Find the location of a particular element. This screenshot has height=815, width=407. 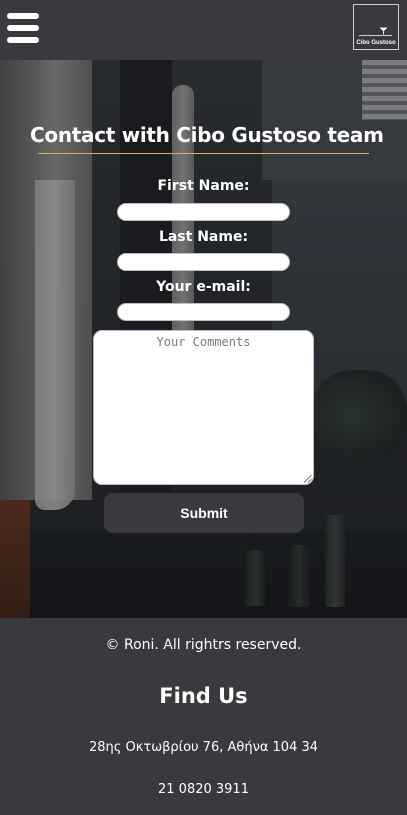

email-field is located at coordinates (203, 312).